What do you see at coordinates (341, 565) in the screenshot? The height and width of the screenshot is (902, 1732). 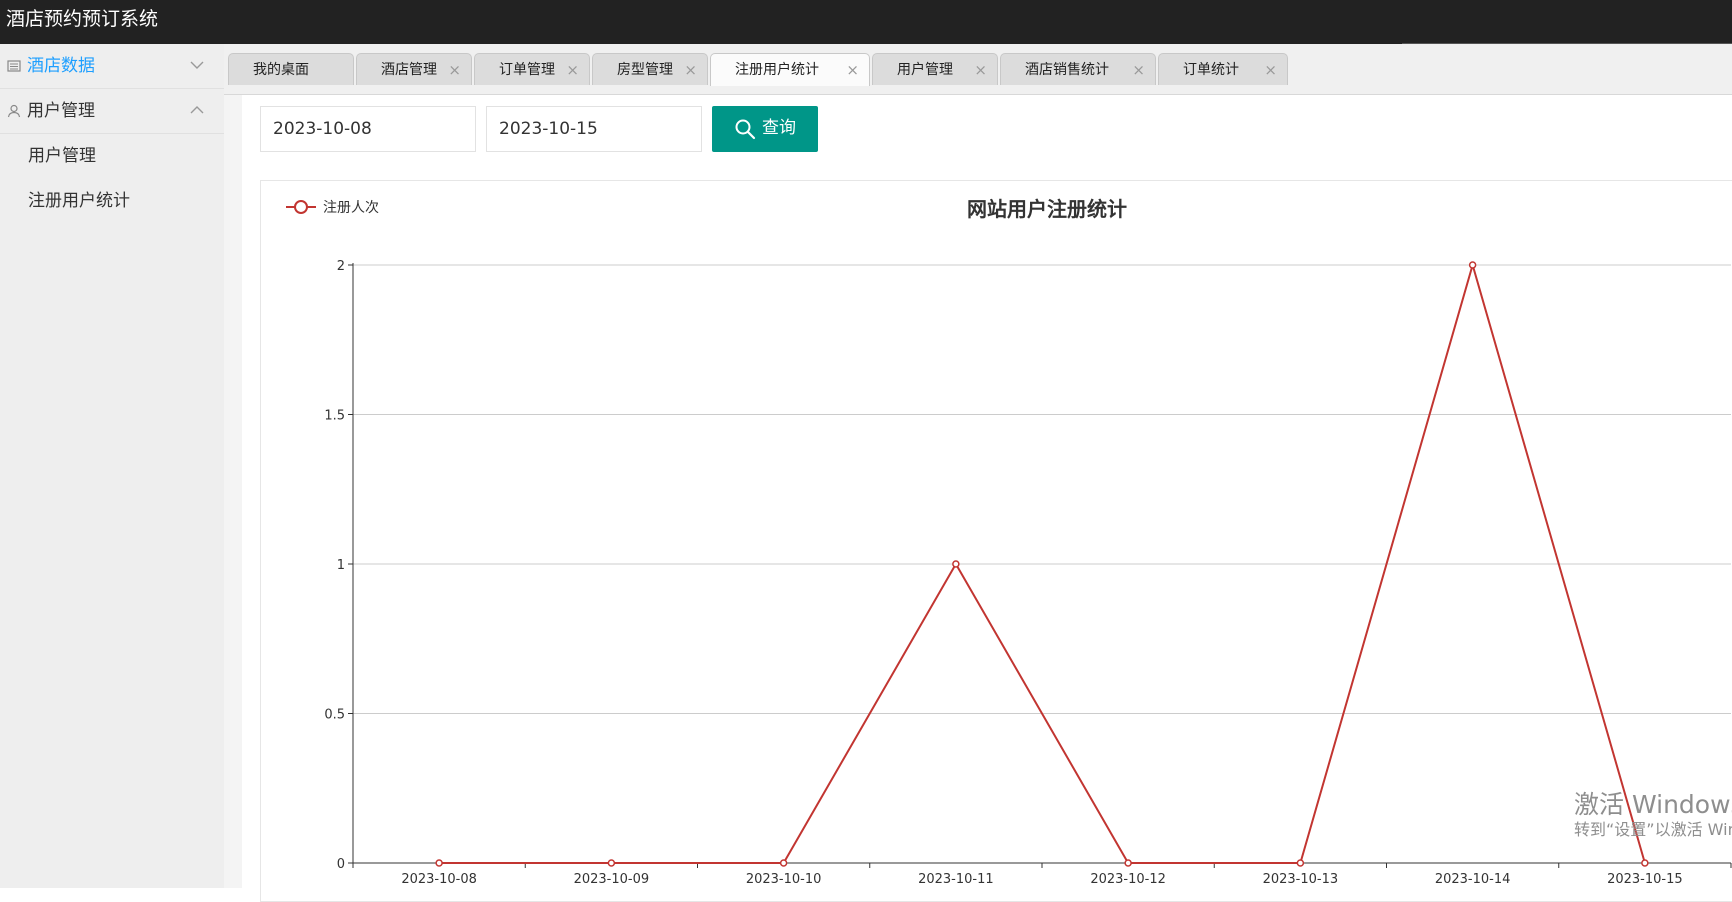 I see `y-tick-label: 1` at bounding box center [341, 565].